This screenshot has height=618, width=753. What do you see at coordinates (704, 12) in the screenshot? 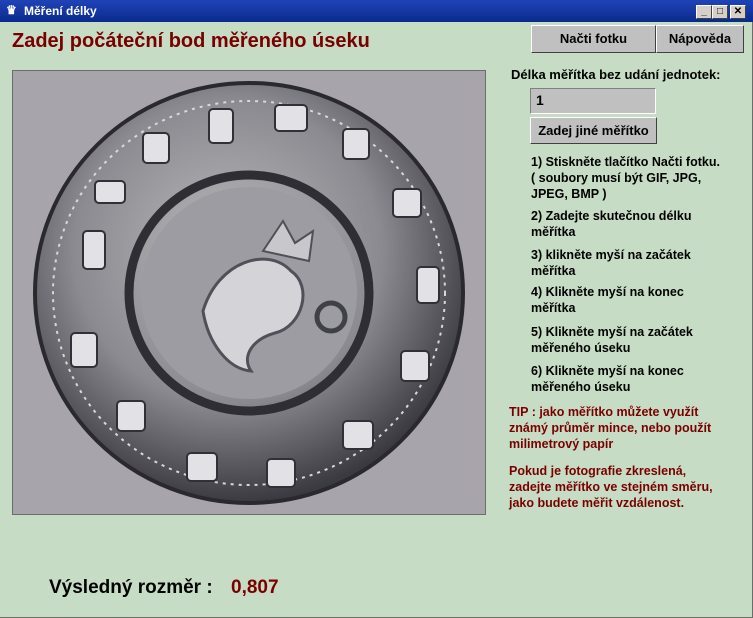
I see `minimize-button: _` at bounding box center [704, 12].